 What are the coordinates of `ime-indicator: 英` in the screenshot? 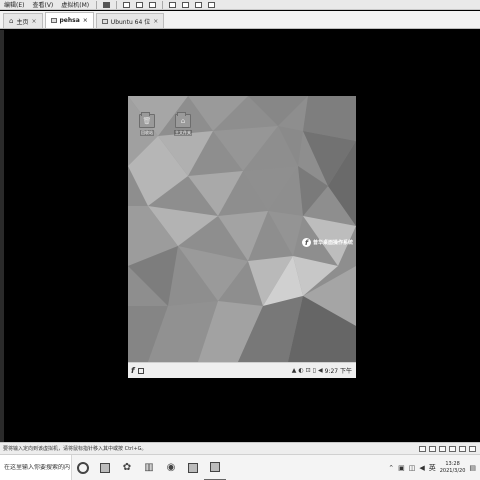 It's located at (432, 468).